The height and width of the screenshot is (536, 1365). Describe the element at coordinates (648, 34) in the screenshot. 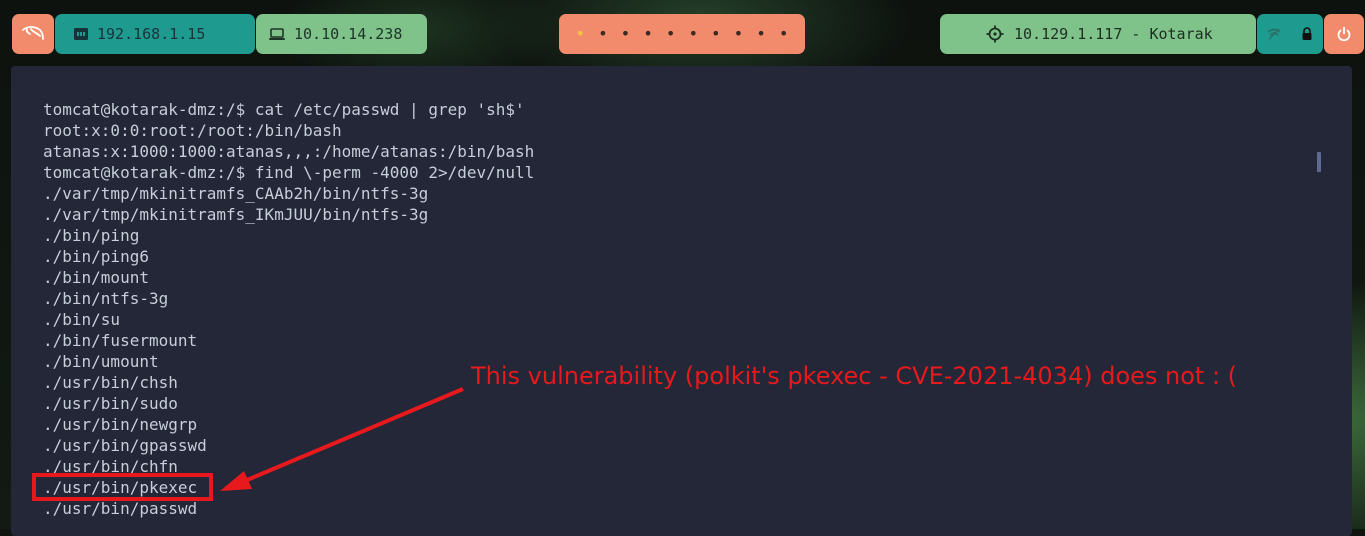

I see `workspace-4: •` at that location.